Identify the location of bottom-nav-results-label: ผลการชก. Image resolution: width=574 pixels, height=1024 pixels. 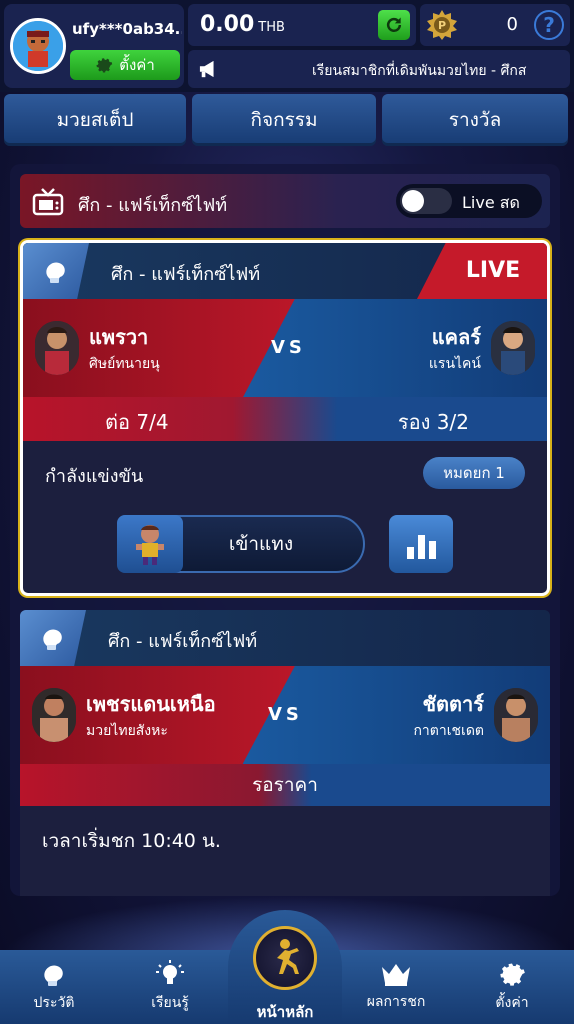
(396, 1002).